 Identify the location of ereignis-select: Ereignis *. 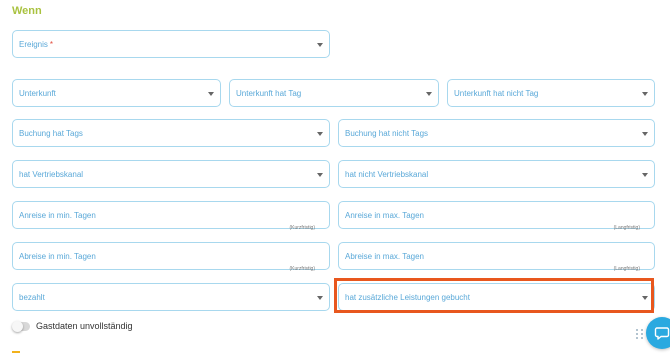
(171, 44).